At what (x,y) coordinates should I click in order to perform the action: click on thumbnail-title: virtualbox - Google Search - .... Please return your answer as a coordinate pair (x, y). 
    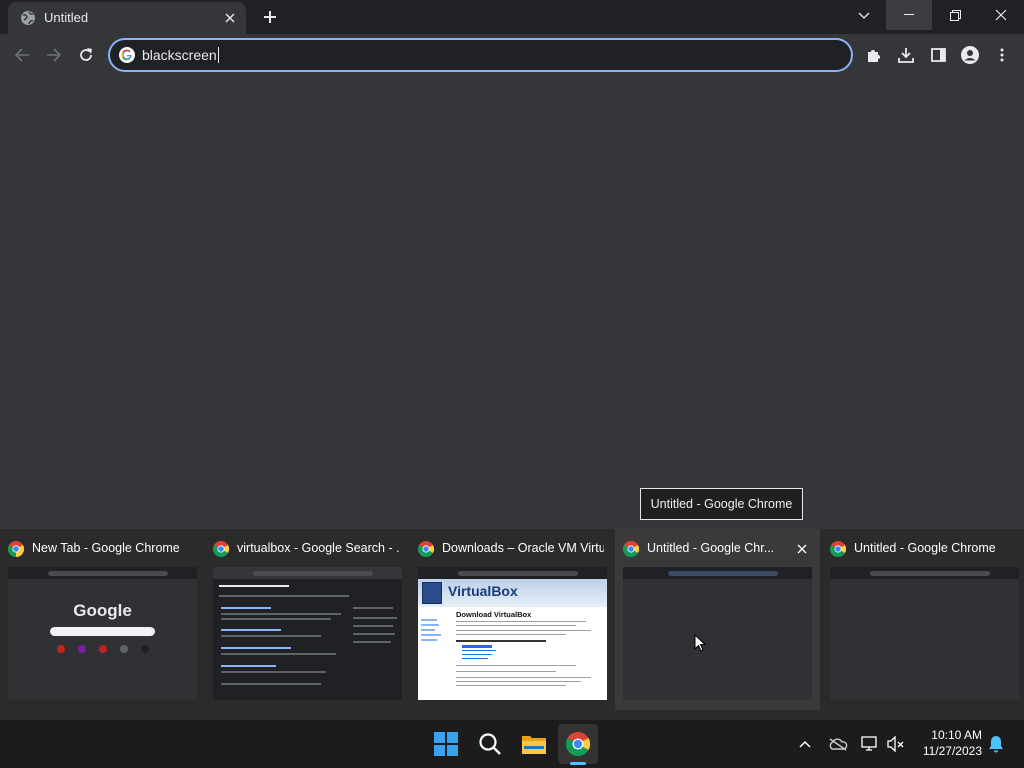
    Looking at the image, I should click on (318, 548).